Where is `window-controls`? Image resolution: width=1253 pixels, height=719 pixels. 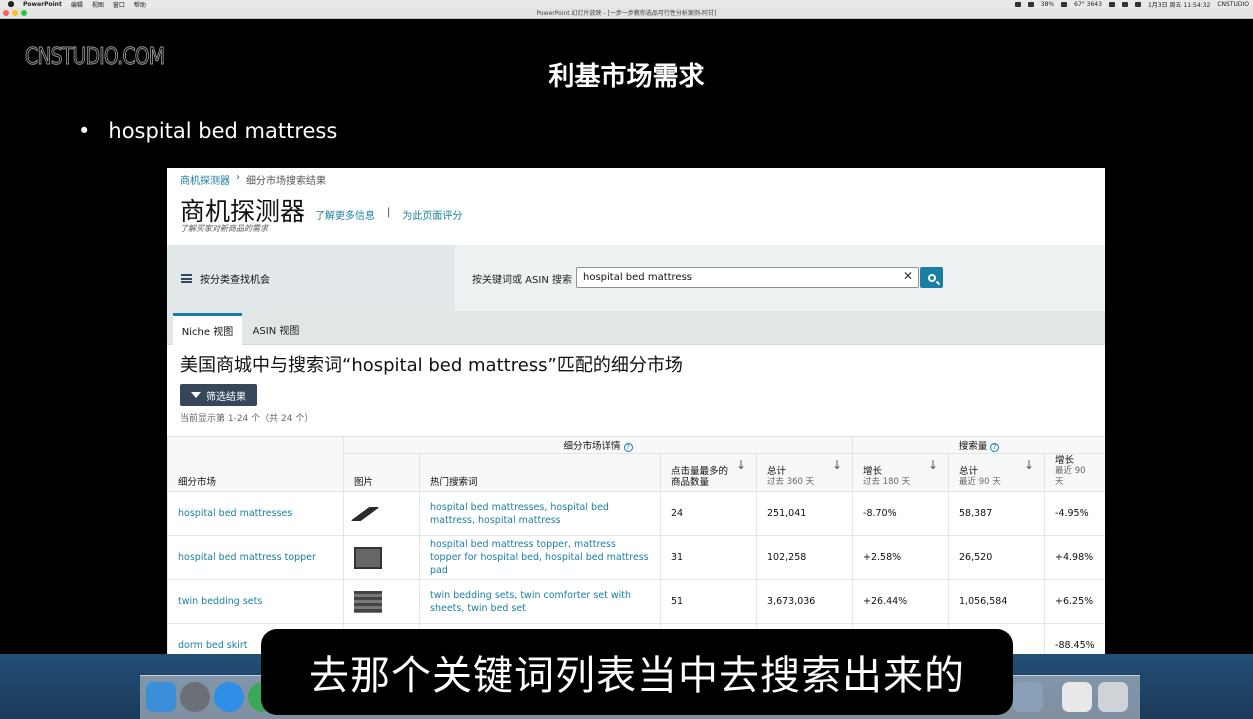 window-controls is located at coordinates (15, 13).